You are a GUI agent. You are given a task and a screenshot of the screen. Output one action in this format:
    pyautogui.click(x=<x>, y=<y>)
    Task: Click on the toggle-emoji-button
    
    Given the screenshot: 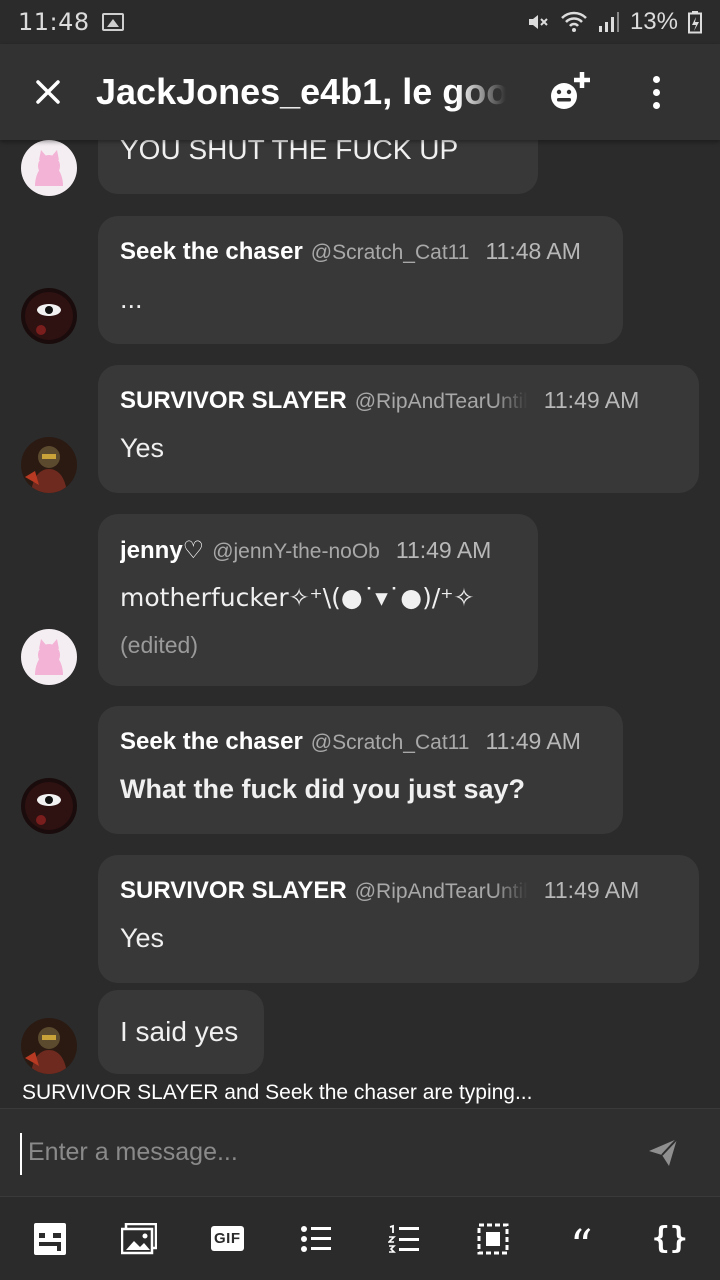 What is the action you would take?
    pyautogui.click(x=50, y=1239)
    